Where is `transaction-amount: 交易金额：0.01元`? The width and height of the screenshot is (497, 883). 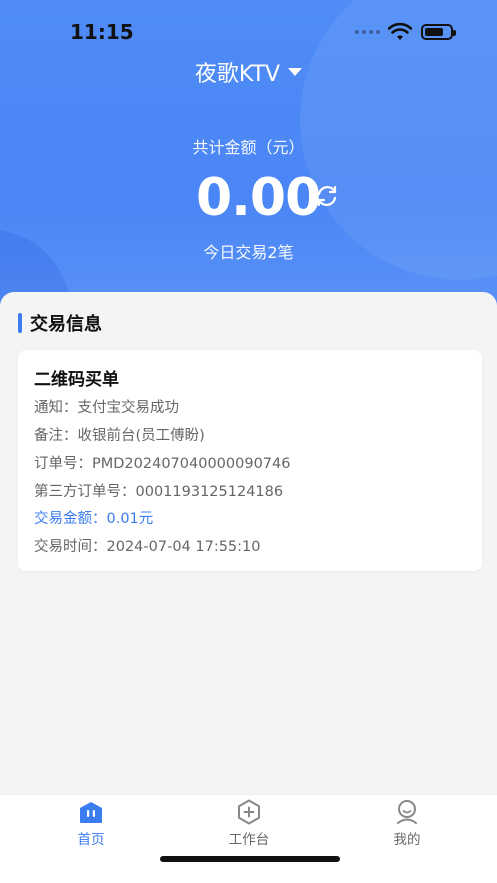
transaction-amount: 交易金额：0.01元 is located at coordinates (94, 519).